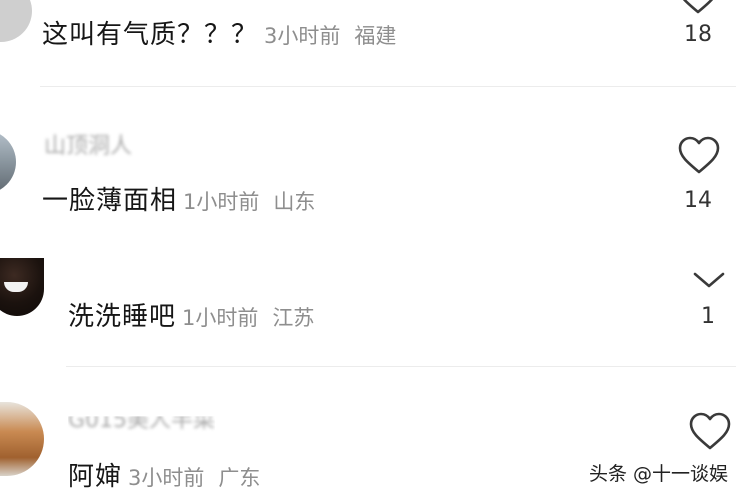  I want to click on comment-location: 福建, so click(375, 36).